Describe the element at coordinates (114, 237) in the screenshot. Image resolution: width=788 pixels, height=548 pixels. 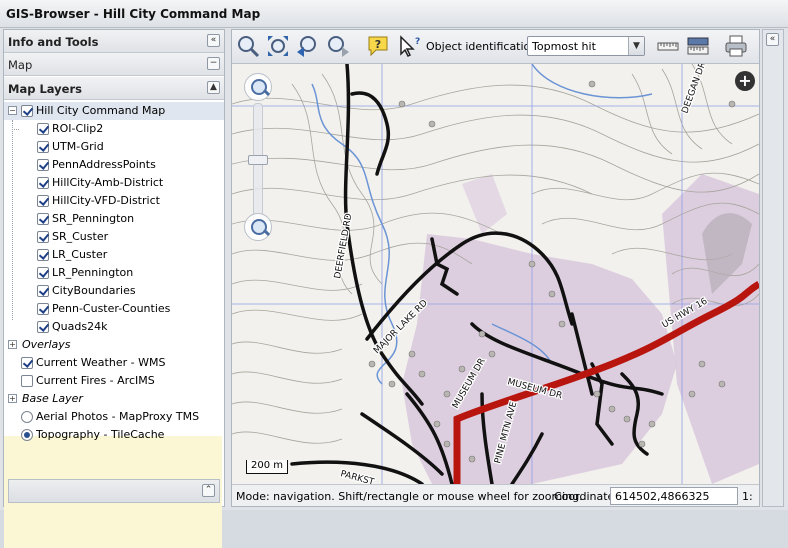
I see `layer-row-sr-custer: SR_Custer` at that location.